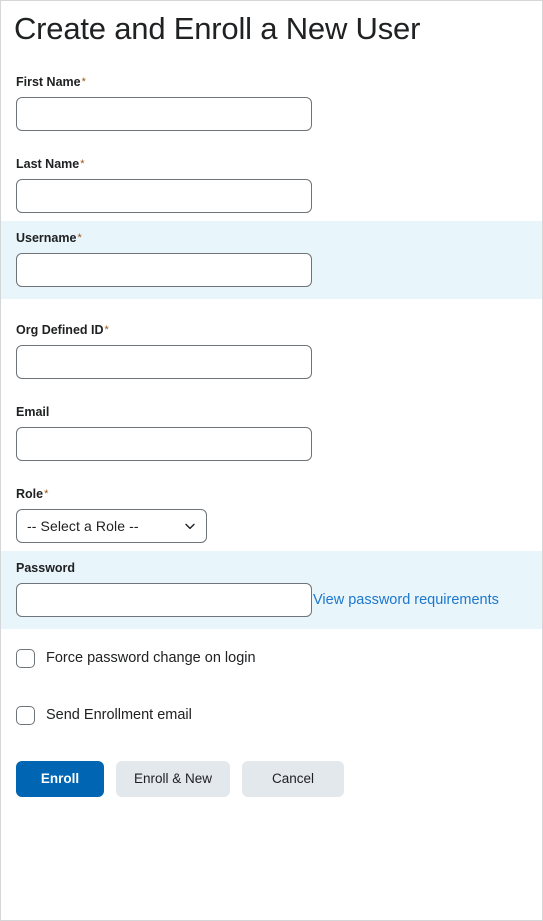 Image resolution: width=543 pixels, height=921 pixels. Describe the element at coordinates (271, 62) in the screenshot. I see `title-spacer` at that location.